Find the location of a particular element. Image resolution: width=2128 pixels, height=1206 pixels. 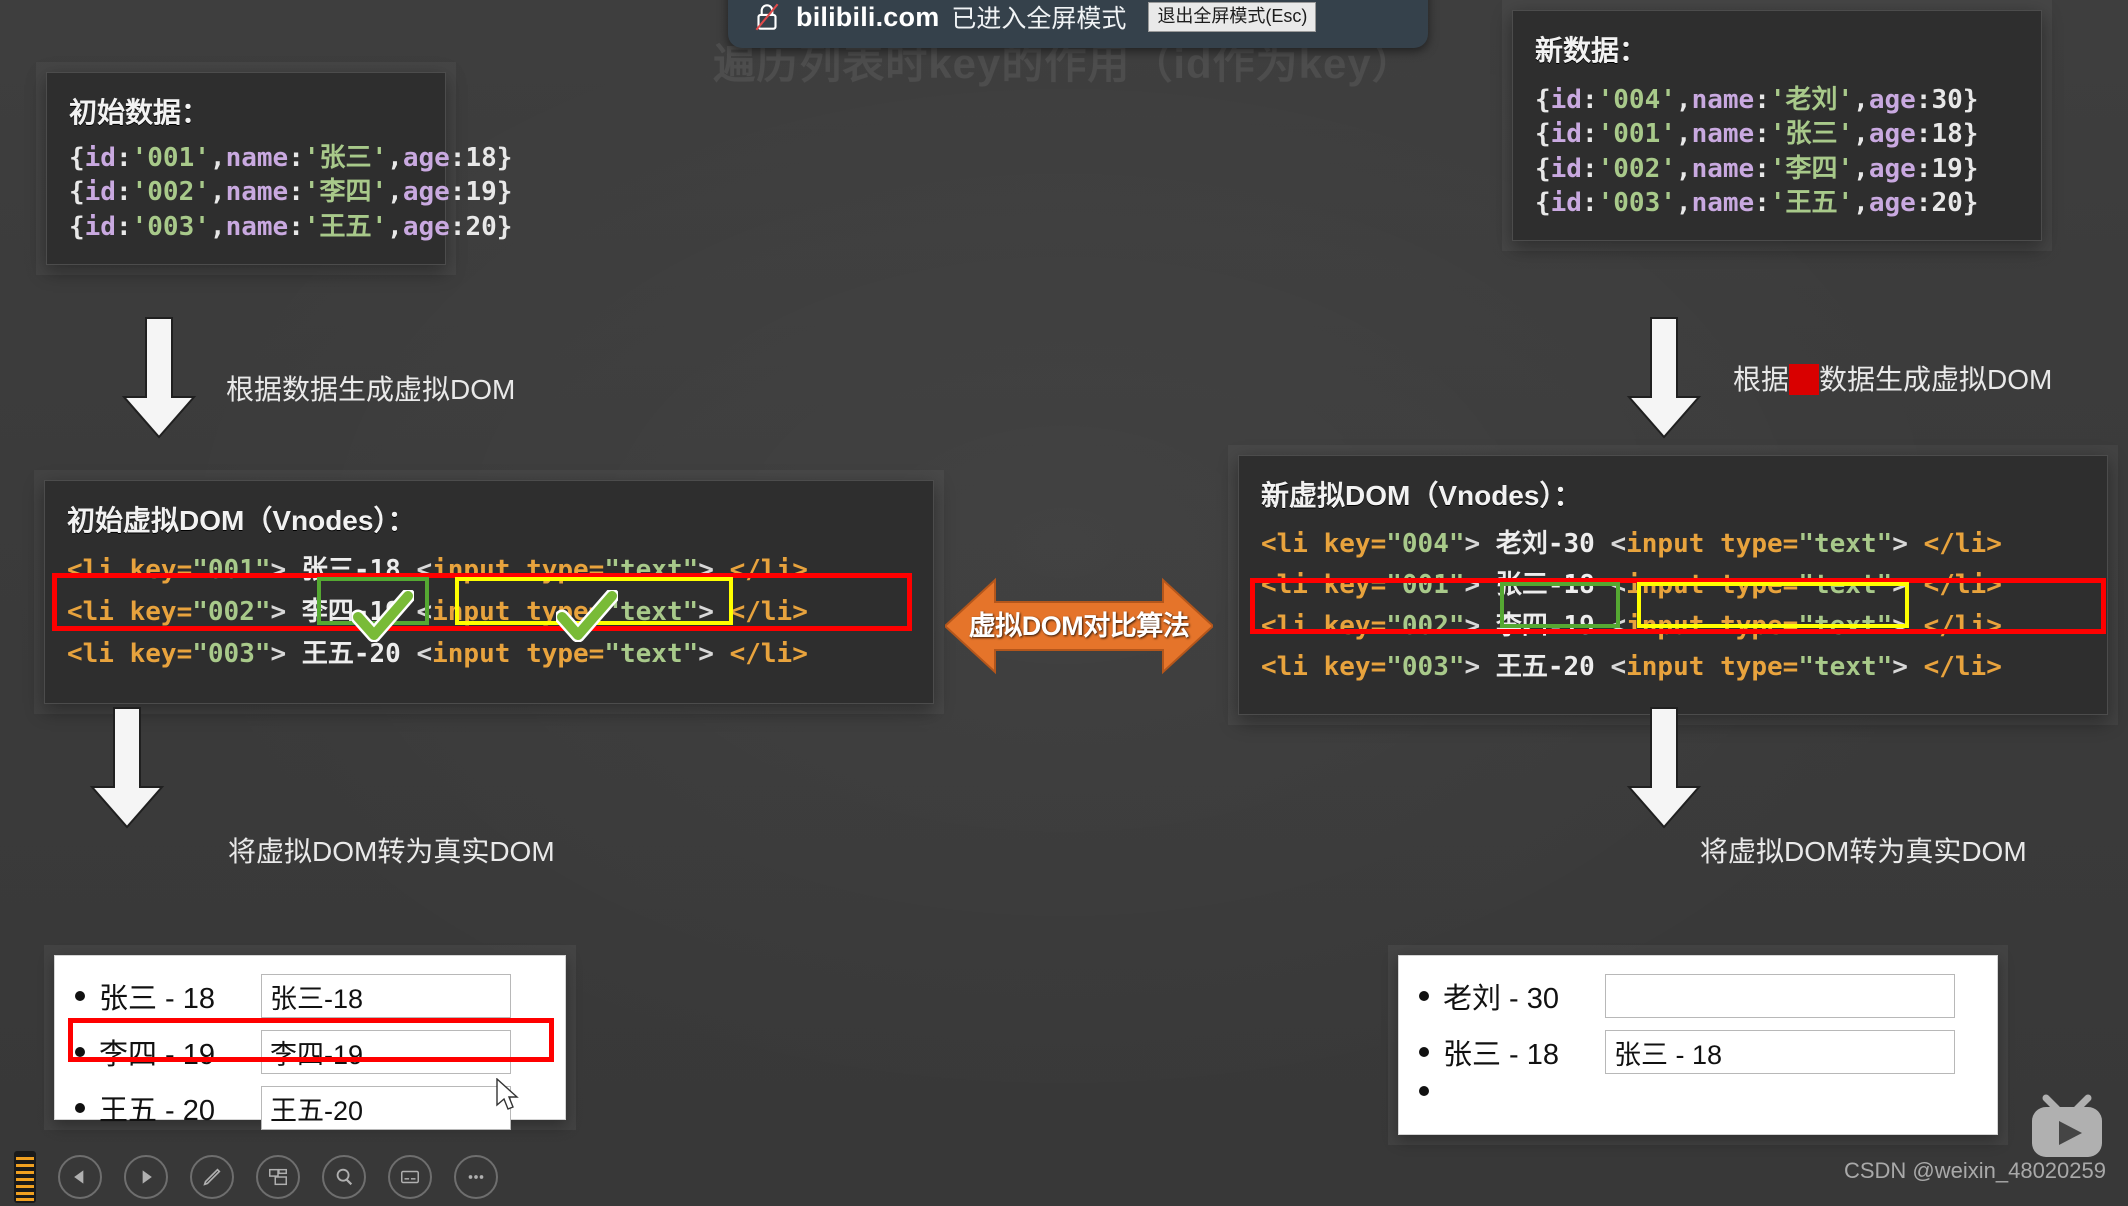

dom-item-input is located at coordinates (1780, 996).